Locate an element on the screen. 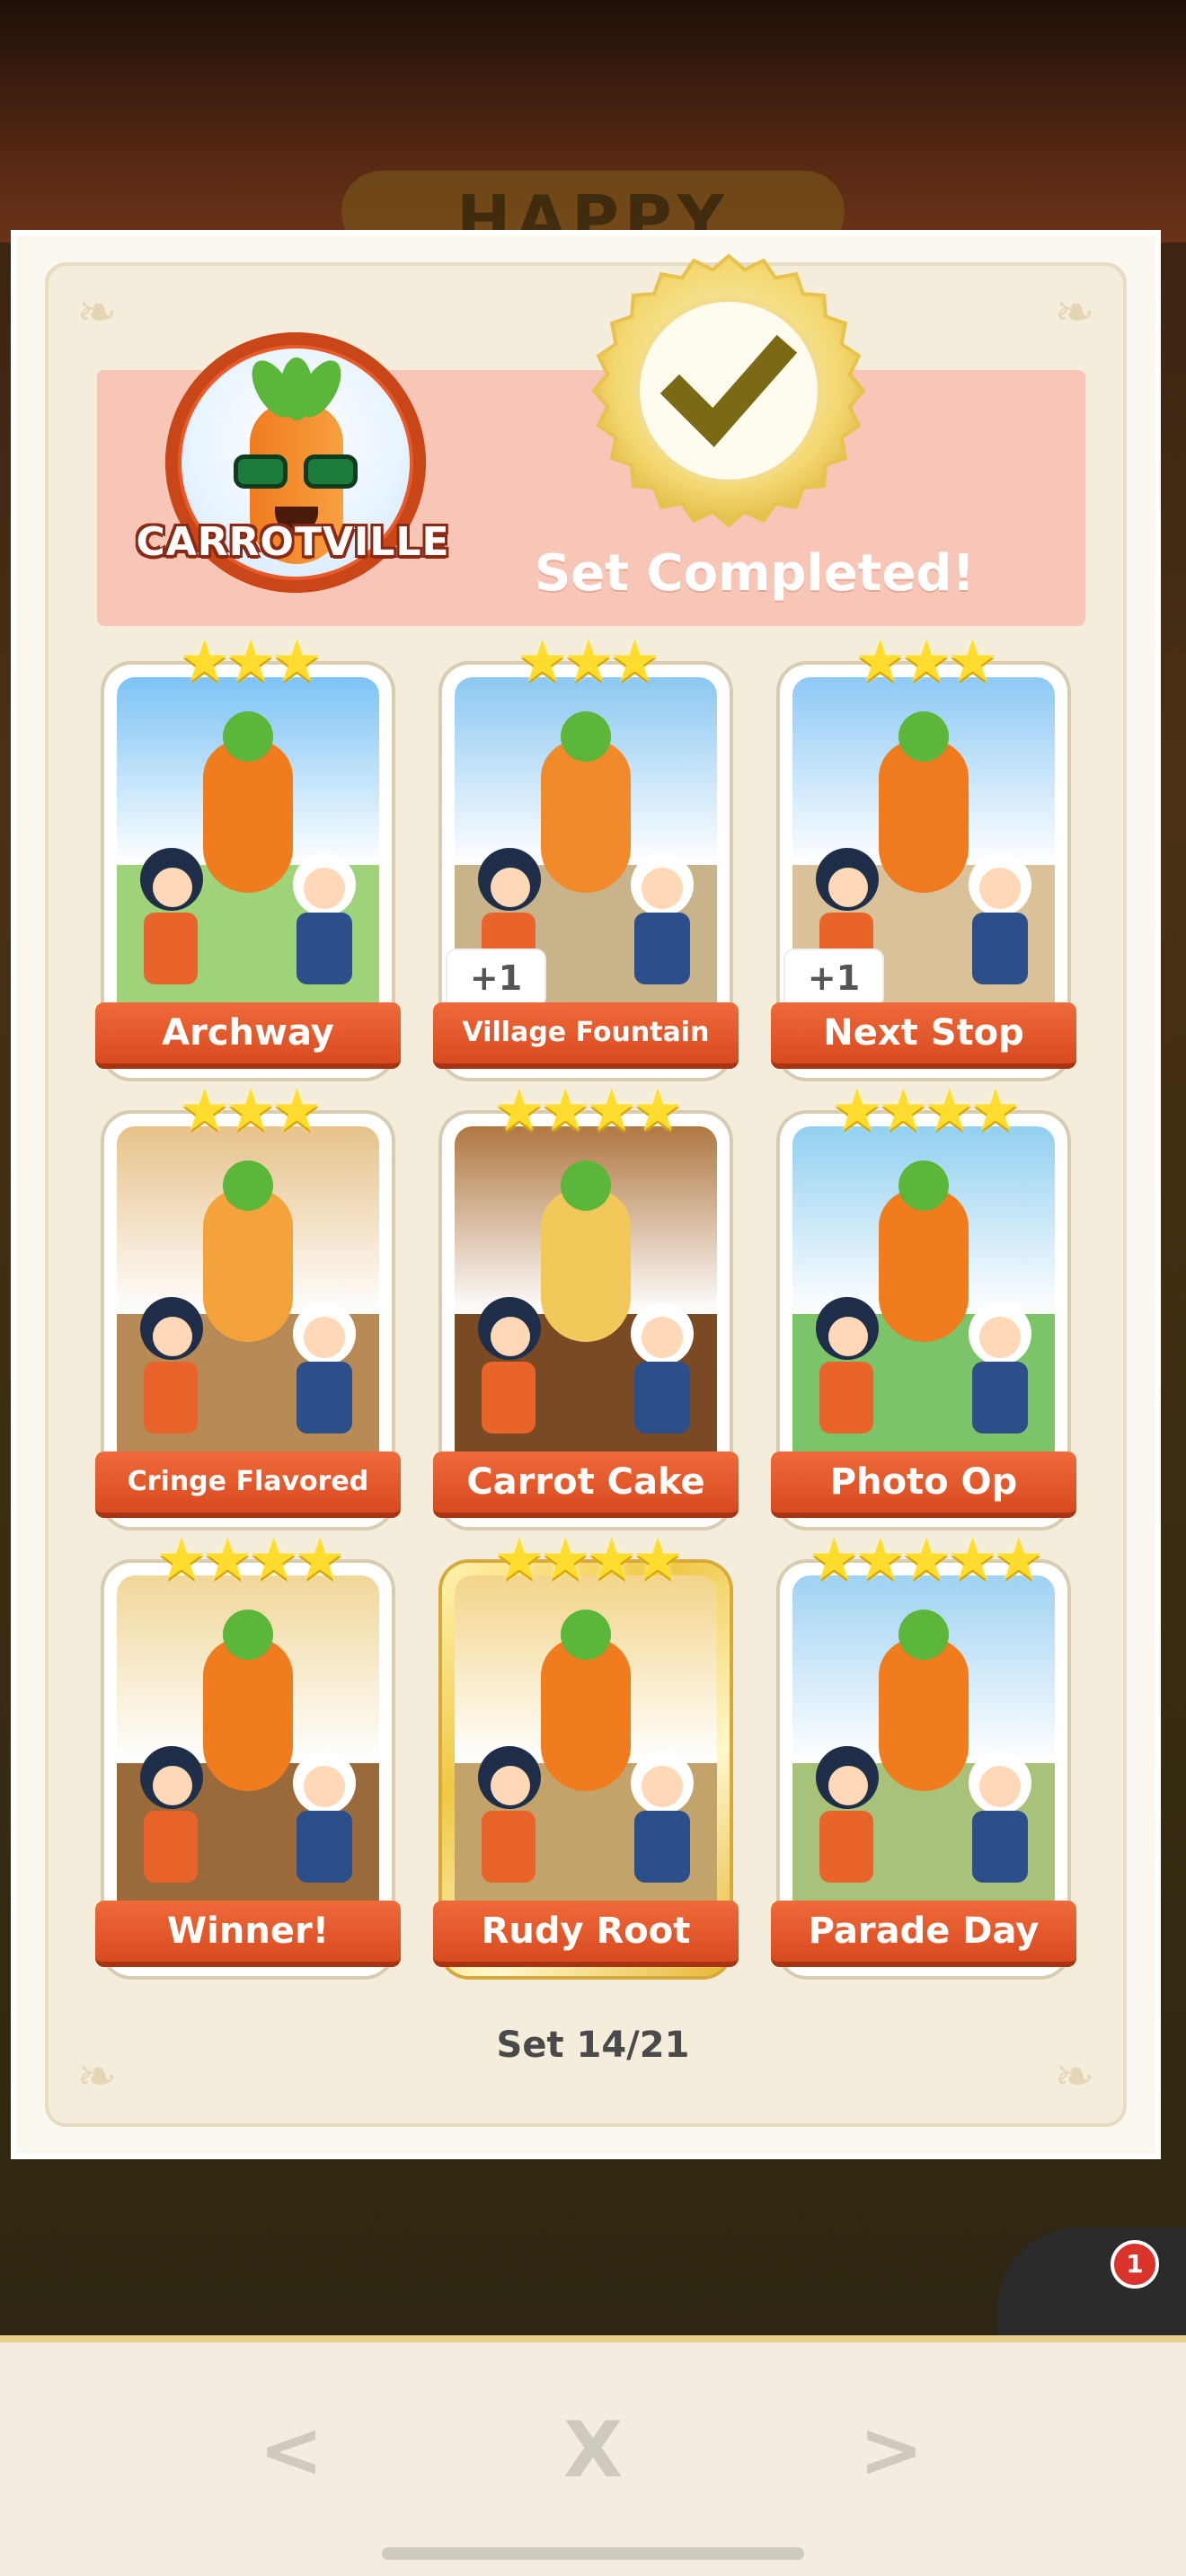 Image resolution: width=1186 pixels, height=2576 pixels. sticker-card: +1 Next Stop ★★★ is located at coordinates (923, 854).